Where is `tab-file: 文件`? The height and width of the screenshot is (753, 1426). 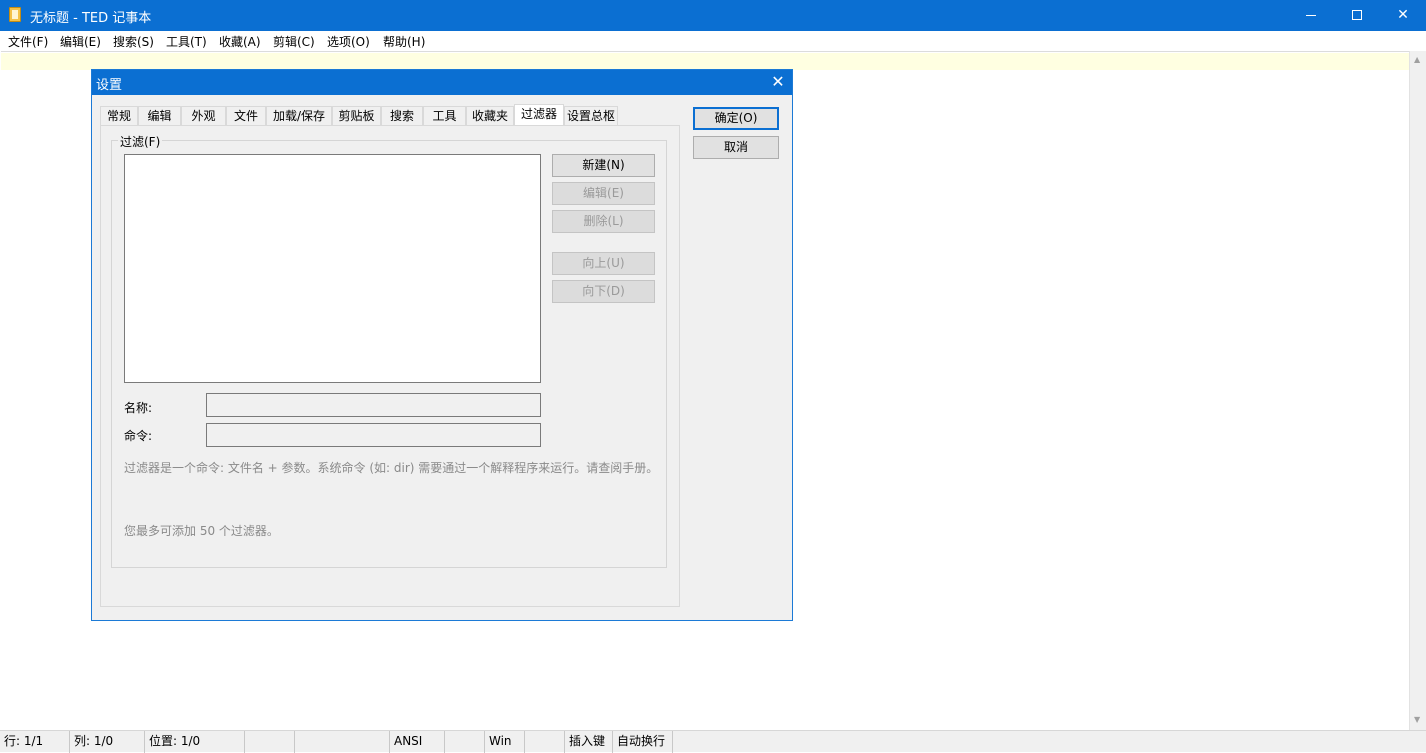
tab-file: 文件 is located at coordinates (246, 116).